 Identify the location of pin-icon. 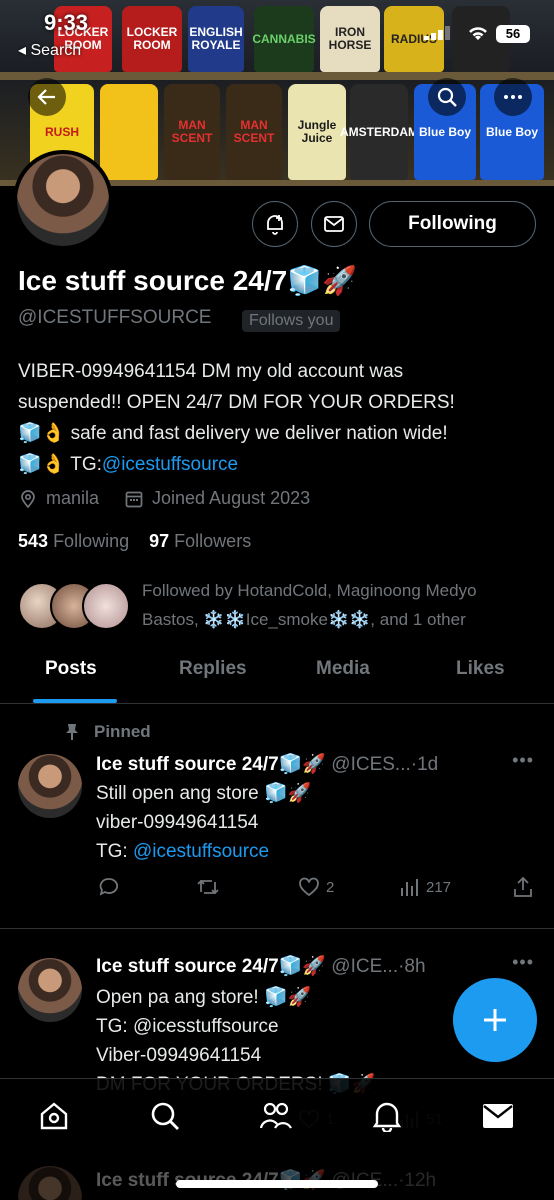
(72, 732).